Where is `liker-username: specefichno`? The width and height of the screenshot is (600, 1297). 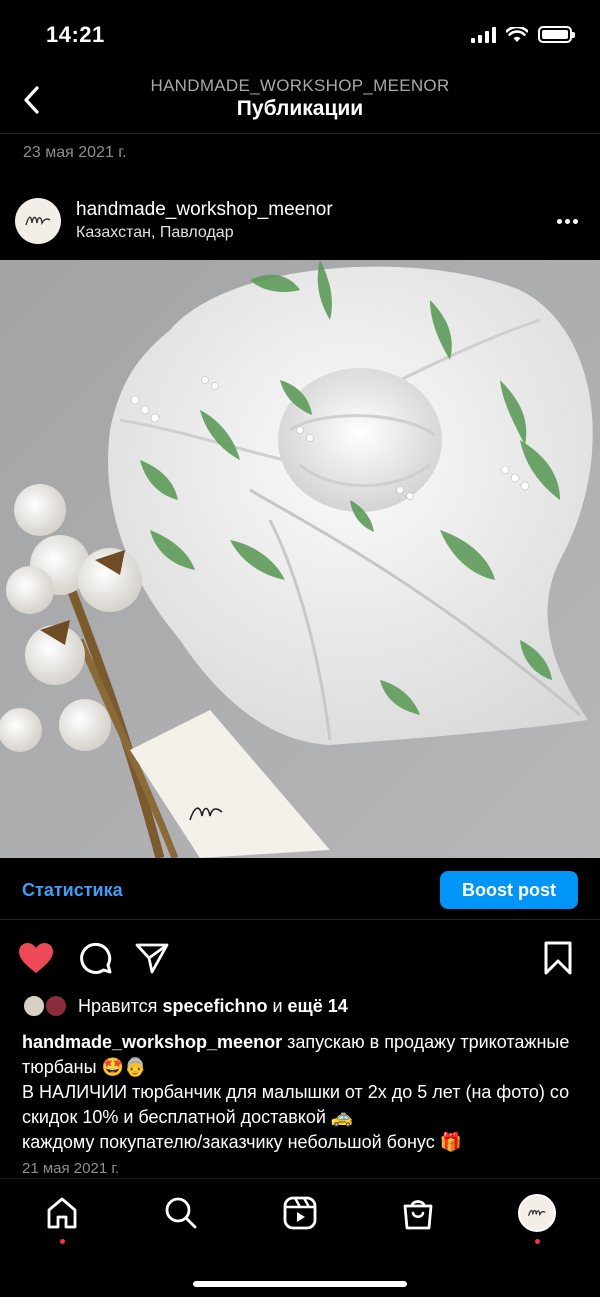 liker-username: specefichno is located at coordinates (214, 1006).